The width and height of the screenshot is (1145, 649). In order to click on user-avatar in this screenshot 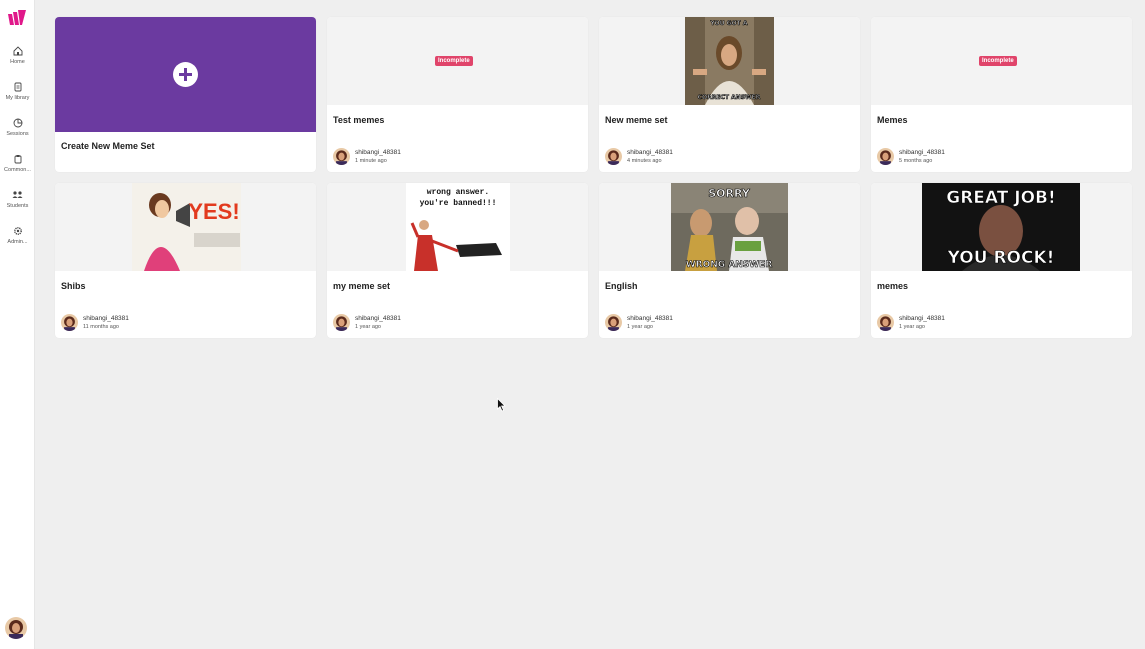, I will do `click(16, 628)`.